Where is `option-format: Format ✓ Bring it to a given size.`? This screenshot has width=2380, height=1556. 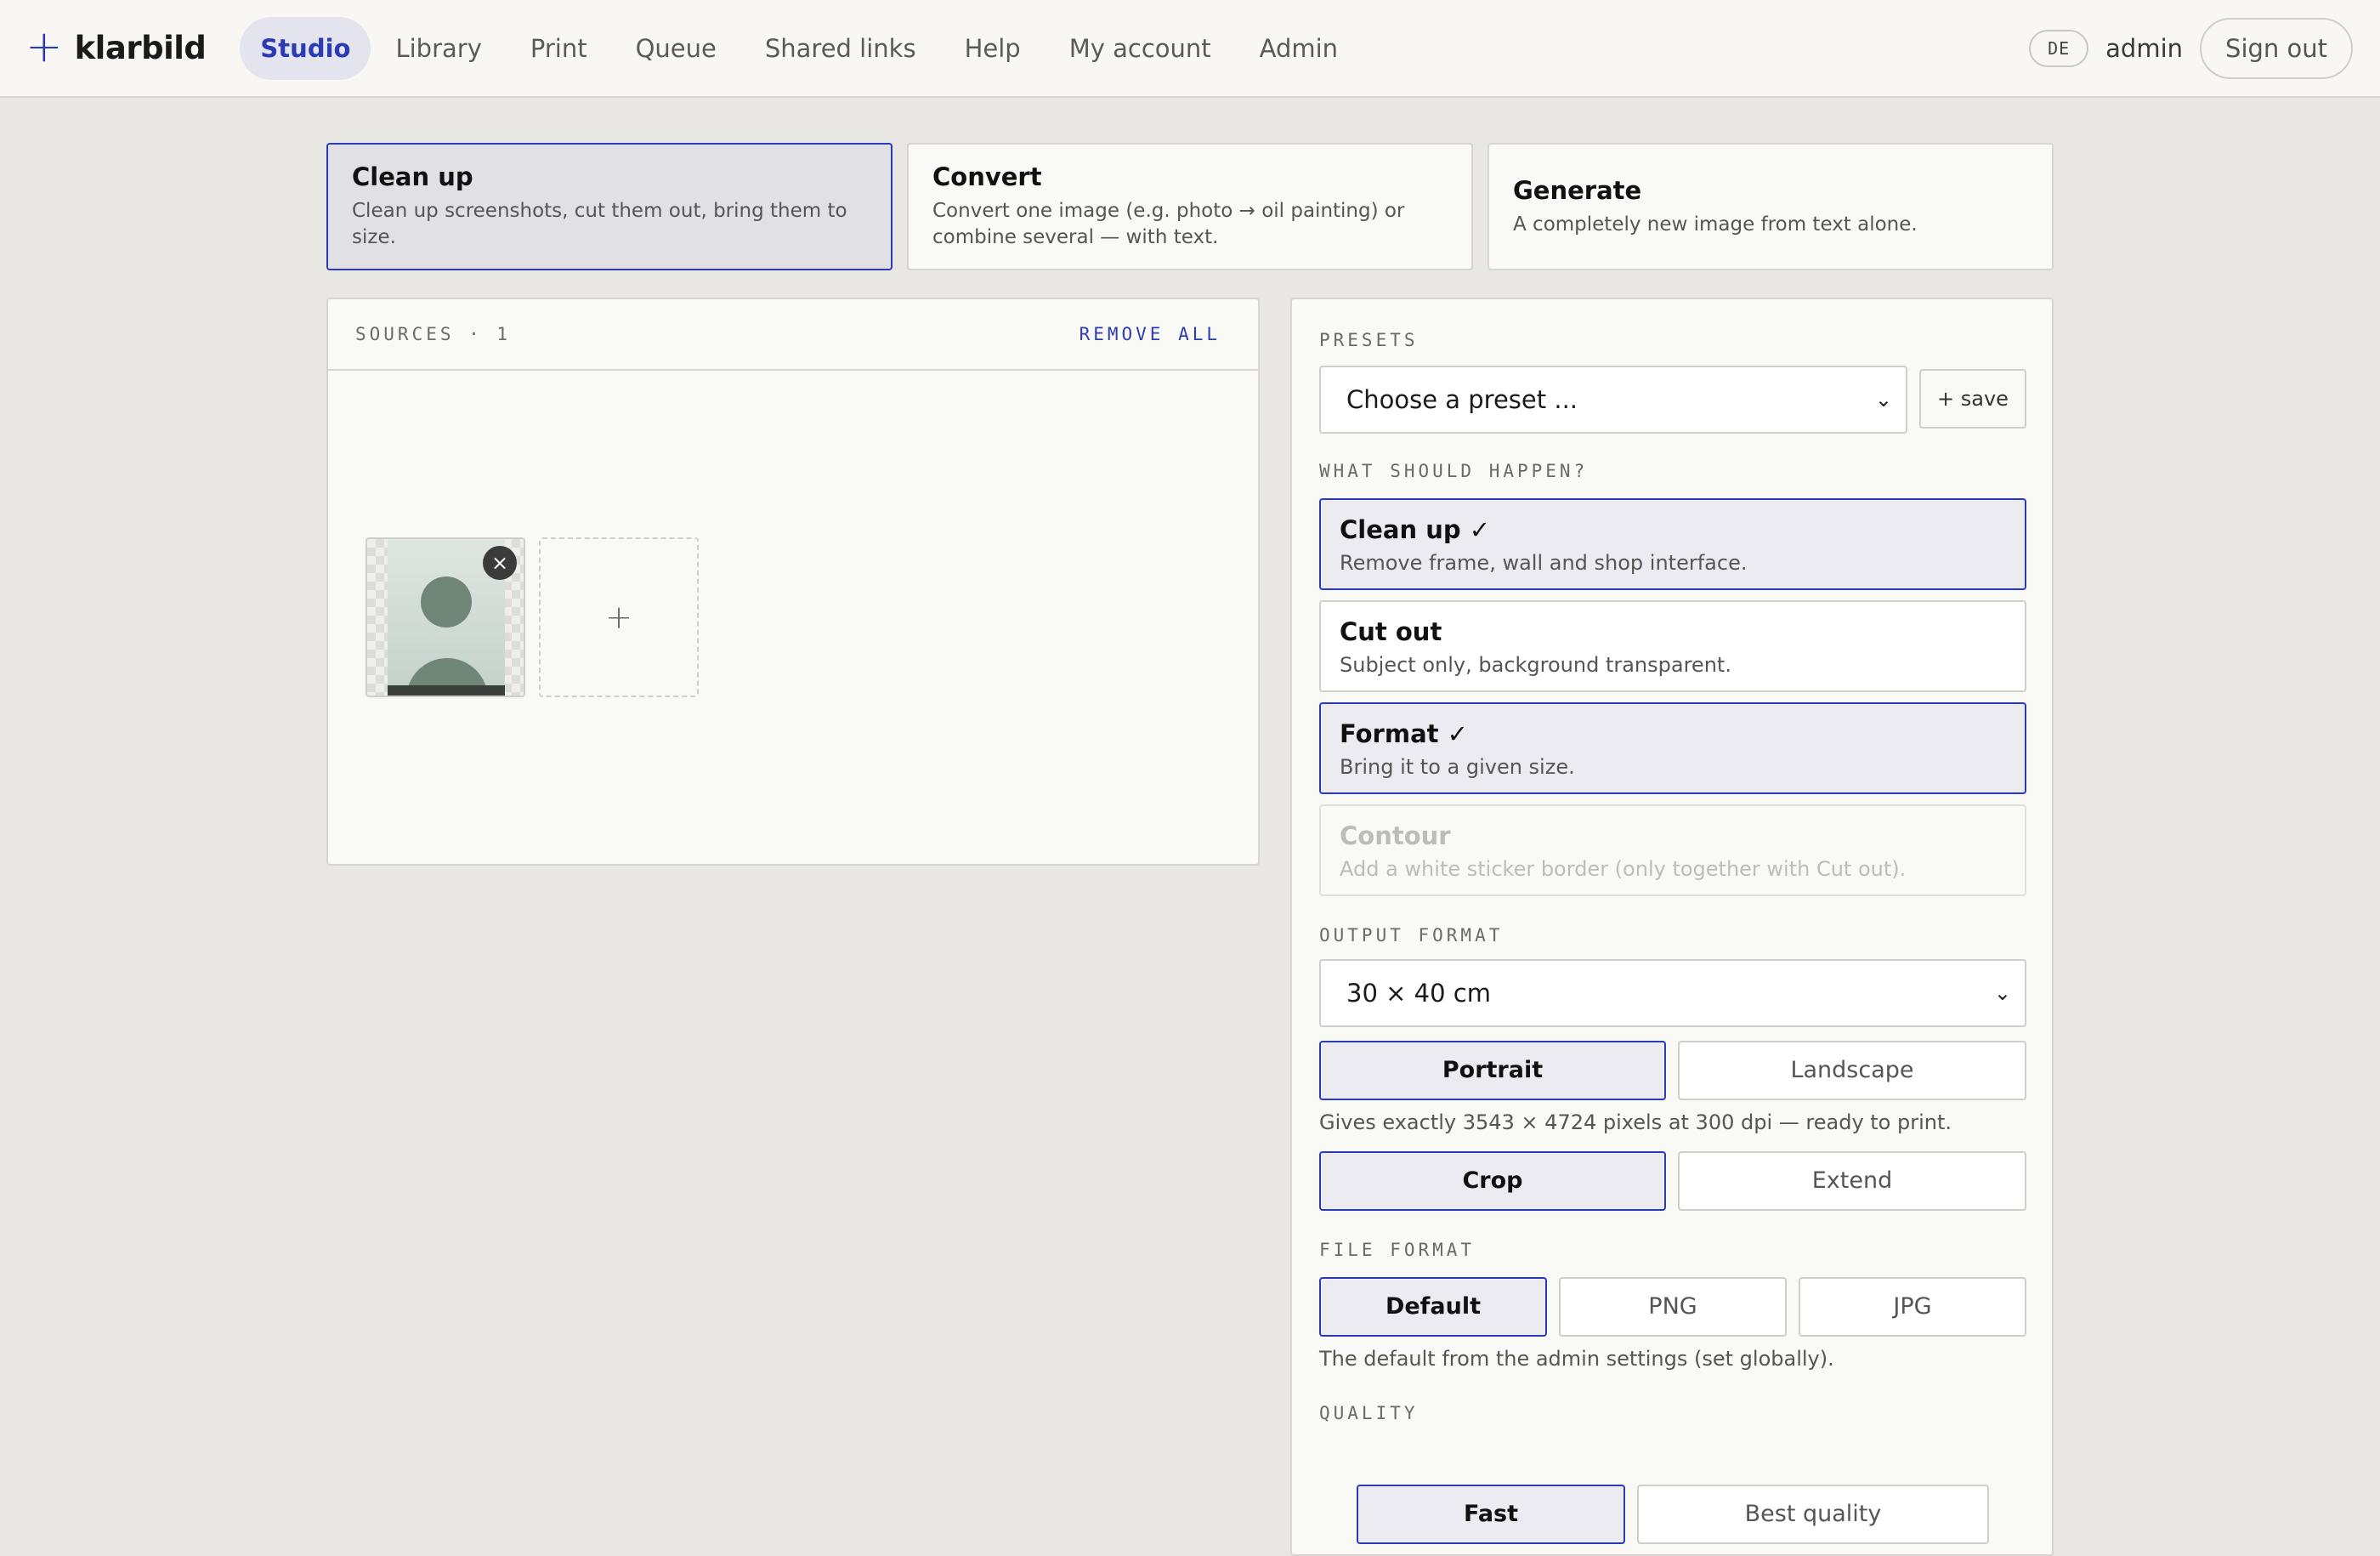 option-format: Format ✓ Bring it to a given size. is located at coordinates (1672, 748).